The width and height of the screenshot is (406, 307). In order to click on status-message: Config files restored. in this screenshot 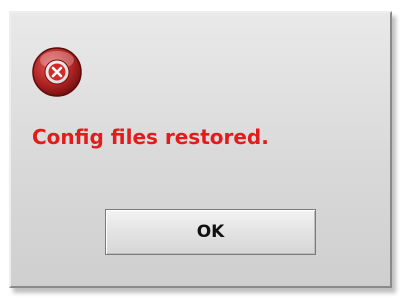, I will do `click(150, 137)`.